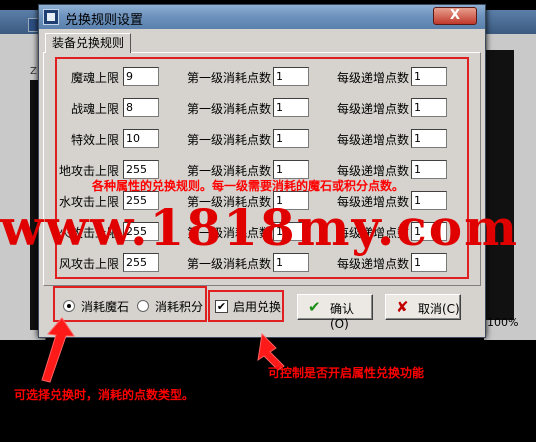 Image resolution: width=536 pixels, height=442 pixels. Describe the element at coordinates (455, 16) in the screenshot. I see `close-button: X` at that location.